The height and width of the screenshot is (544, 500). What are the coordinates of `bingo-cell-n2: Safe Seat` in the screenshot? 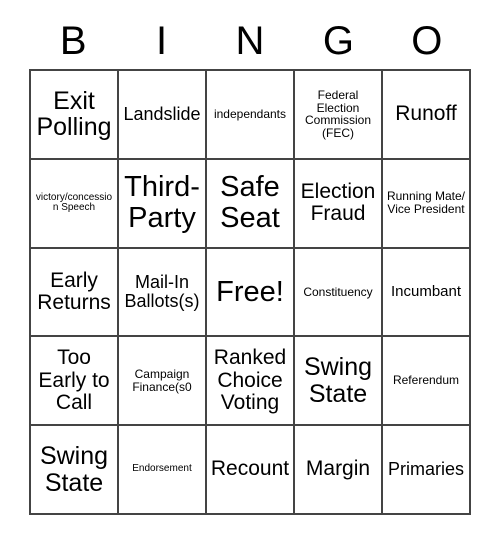 It's located at (251, 204).